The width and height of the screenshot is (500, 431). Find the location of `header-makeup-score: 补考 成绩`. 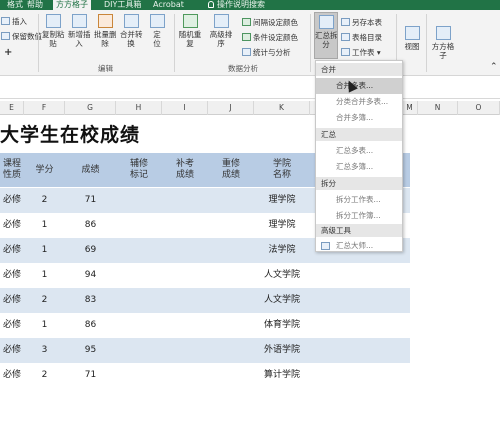

header-makeup-score: 补考 成绩 is located at coordinates (185, 170).